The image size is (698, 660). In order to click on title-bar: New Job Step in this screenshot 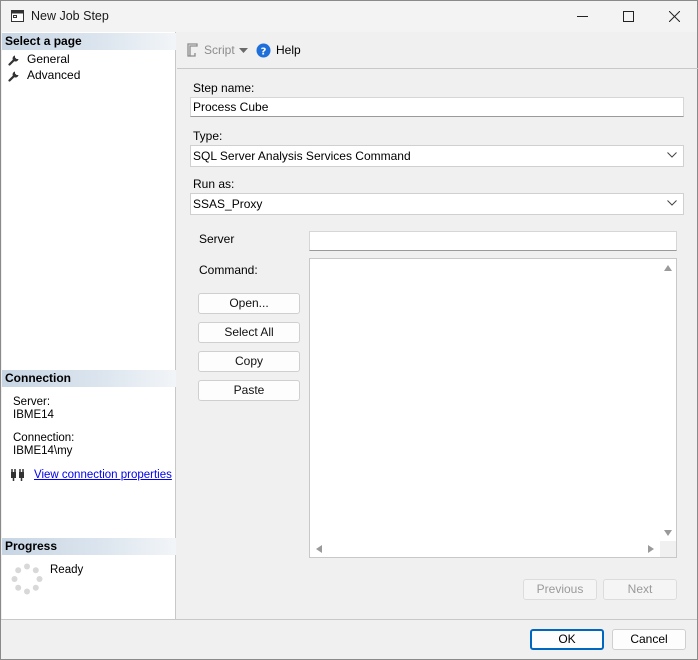, I will do `click(349, 16)`.